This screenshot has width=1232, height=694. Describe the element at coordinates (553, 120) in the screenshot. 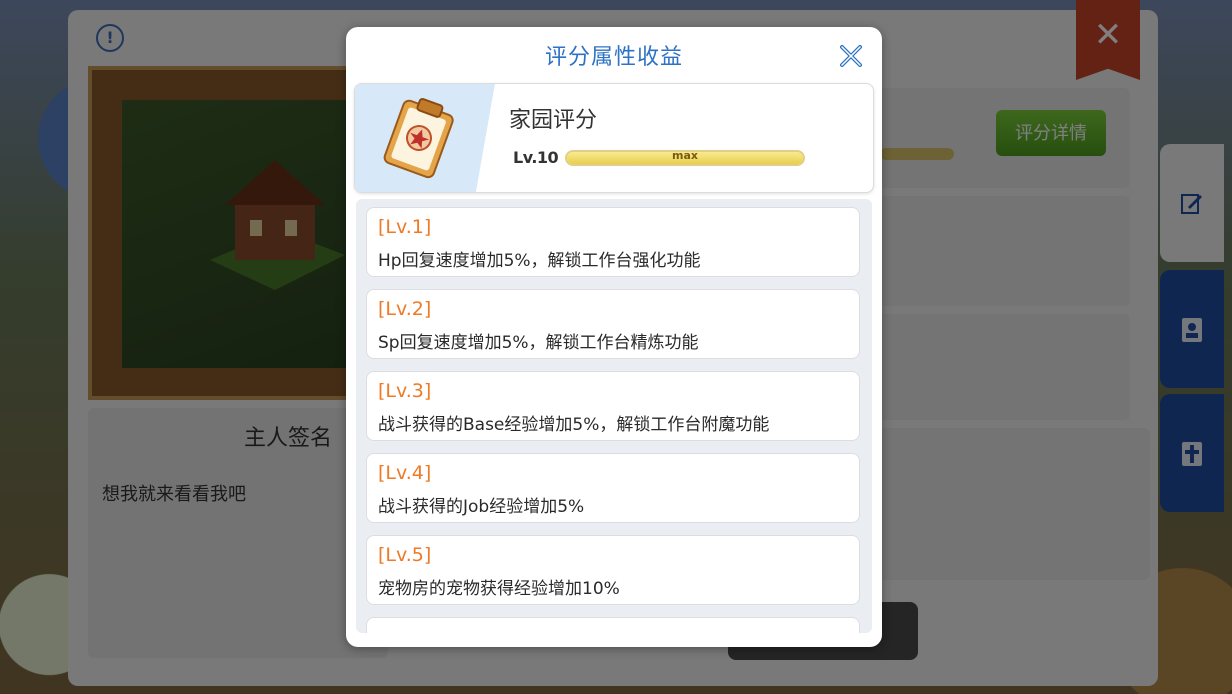

I see `home-score-name: 家园评分` at that location.